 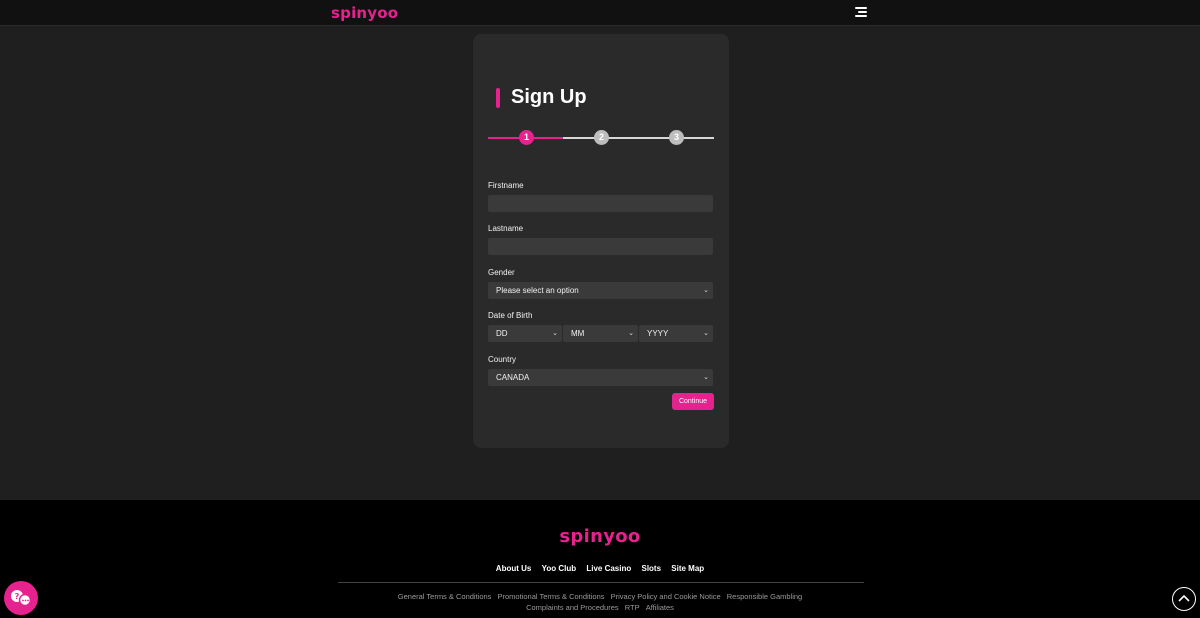 I want to click on chat-help-button: ?, so click(x=21, y=598).